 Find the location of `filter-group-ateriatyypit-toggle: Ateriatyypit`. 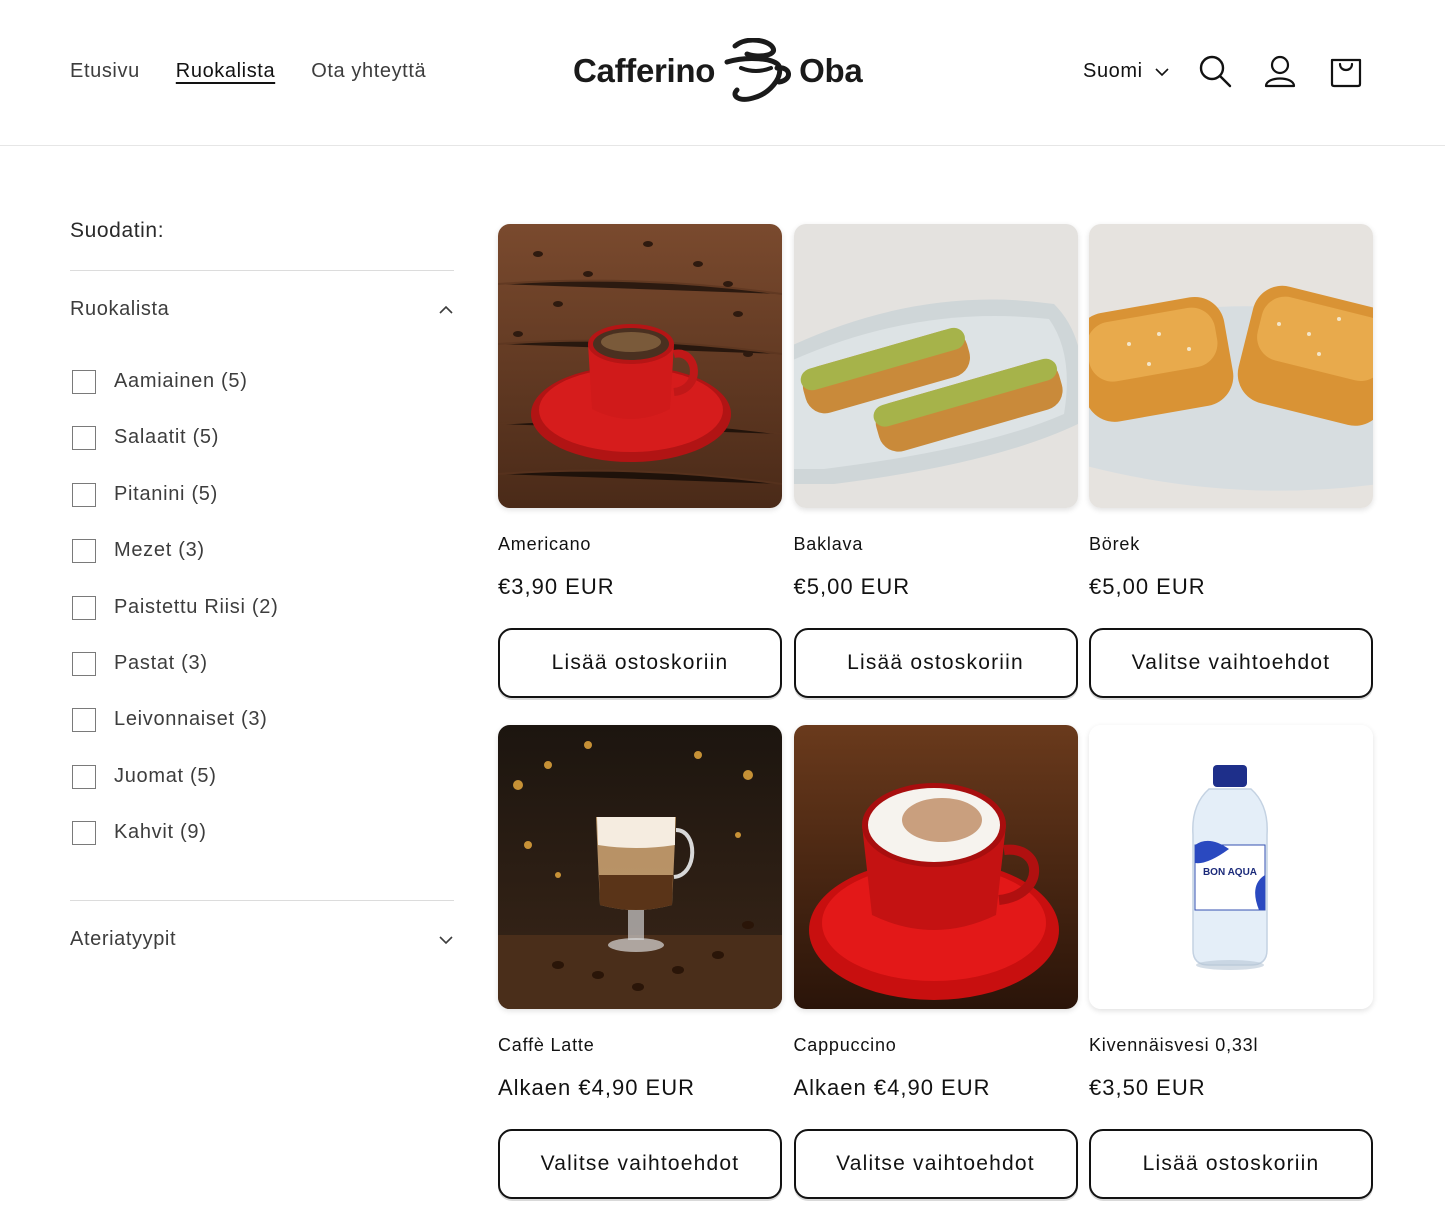

filter-group-ateriatyypit-toggle: Ateriatyypit is located at coordinates (262, 939).